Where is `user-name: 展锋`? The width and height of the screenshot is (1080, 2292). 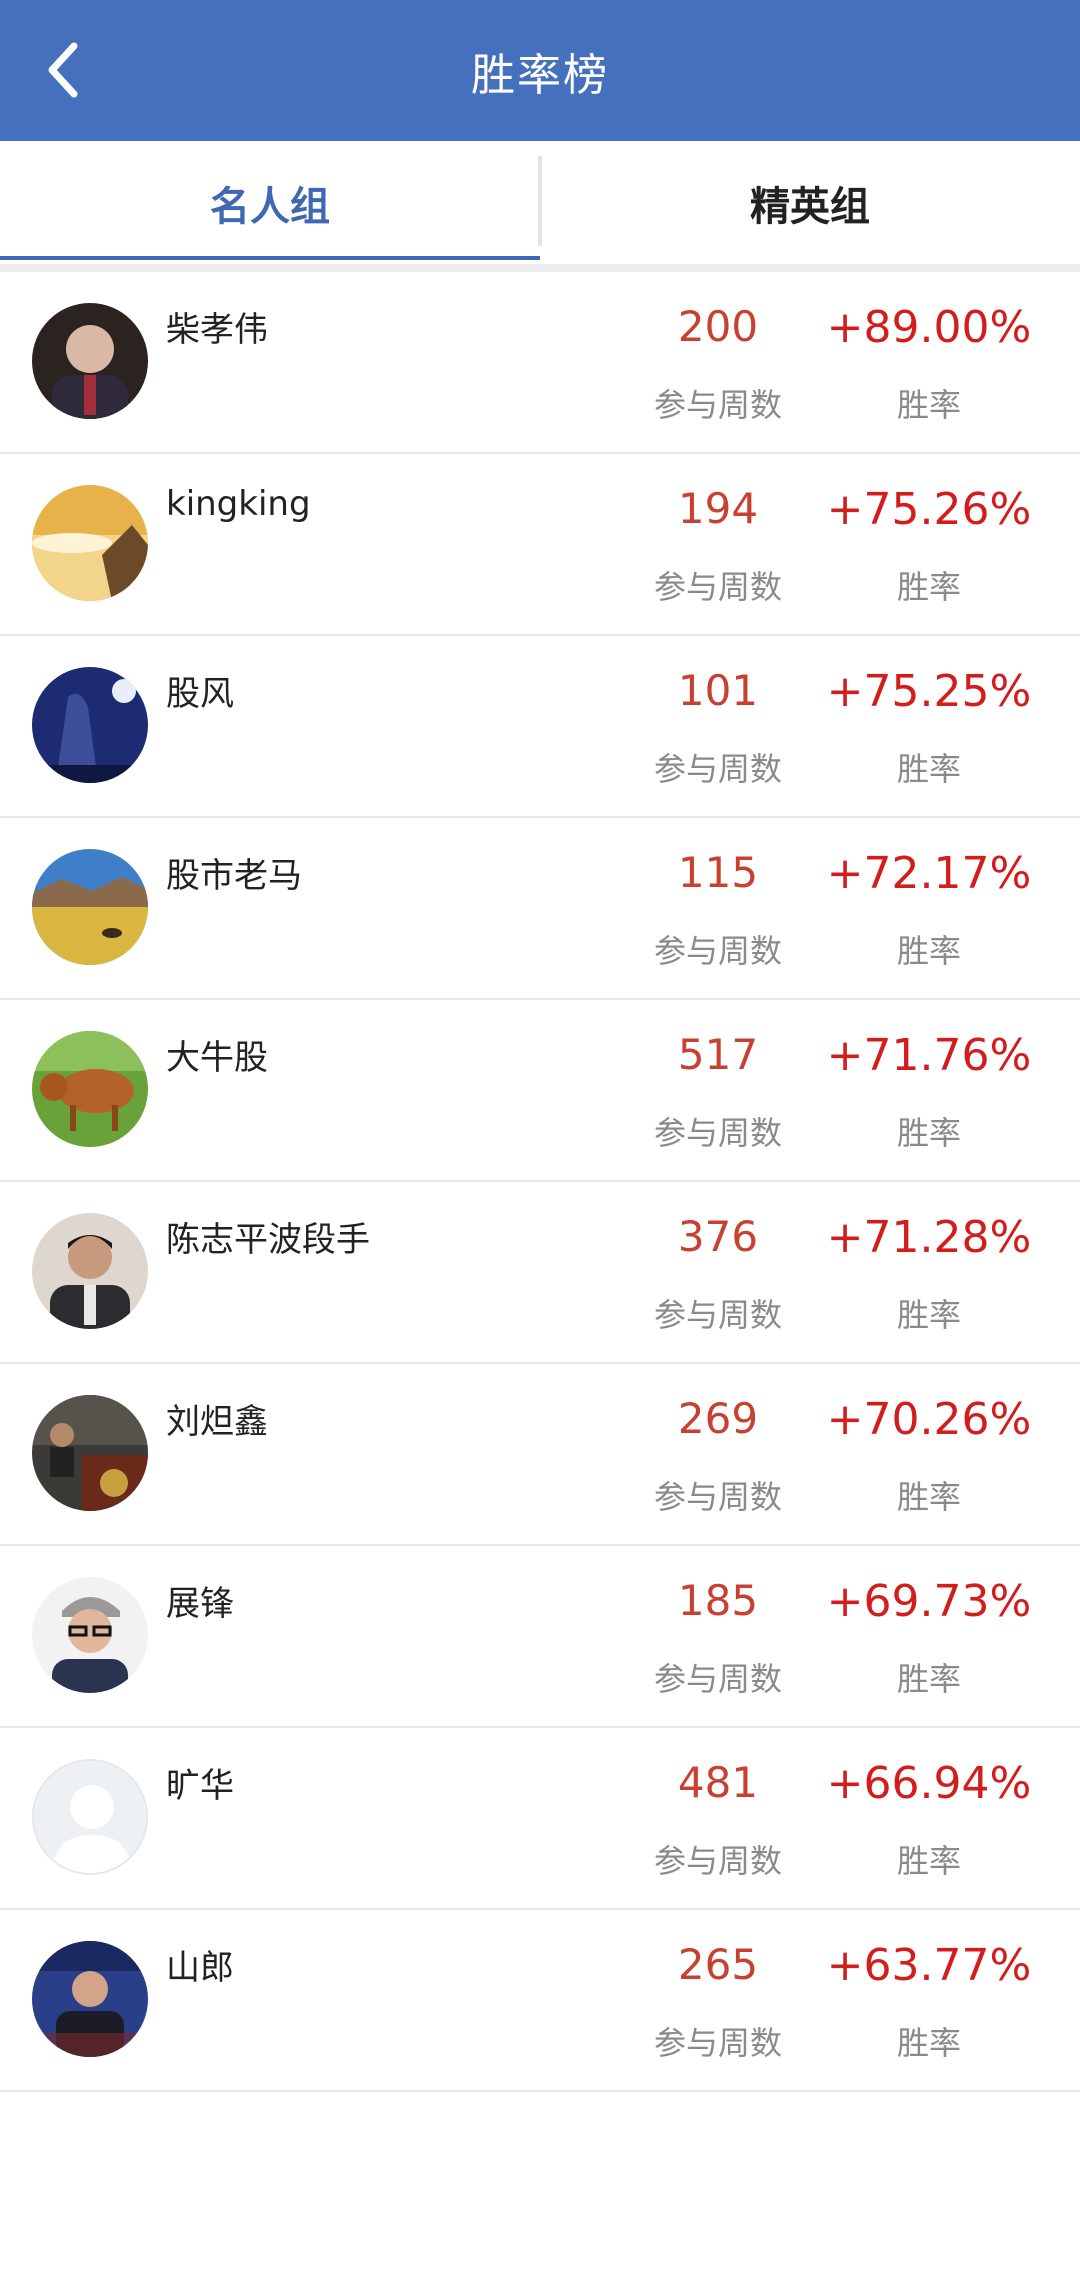 user-name: 展锋 is located at coordinates (200, 1604).